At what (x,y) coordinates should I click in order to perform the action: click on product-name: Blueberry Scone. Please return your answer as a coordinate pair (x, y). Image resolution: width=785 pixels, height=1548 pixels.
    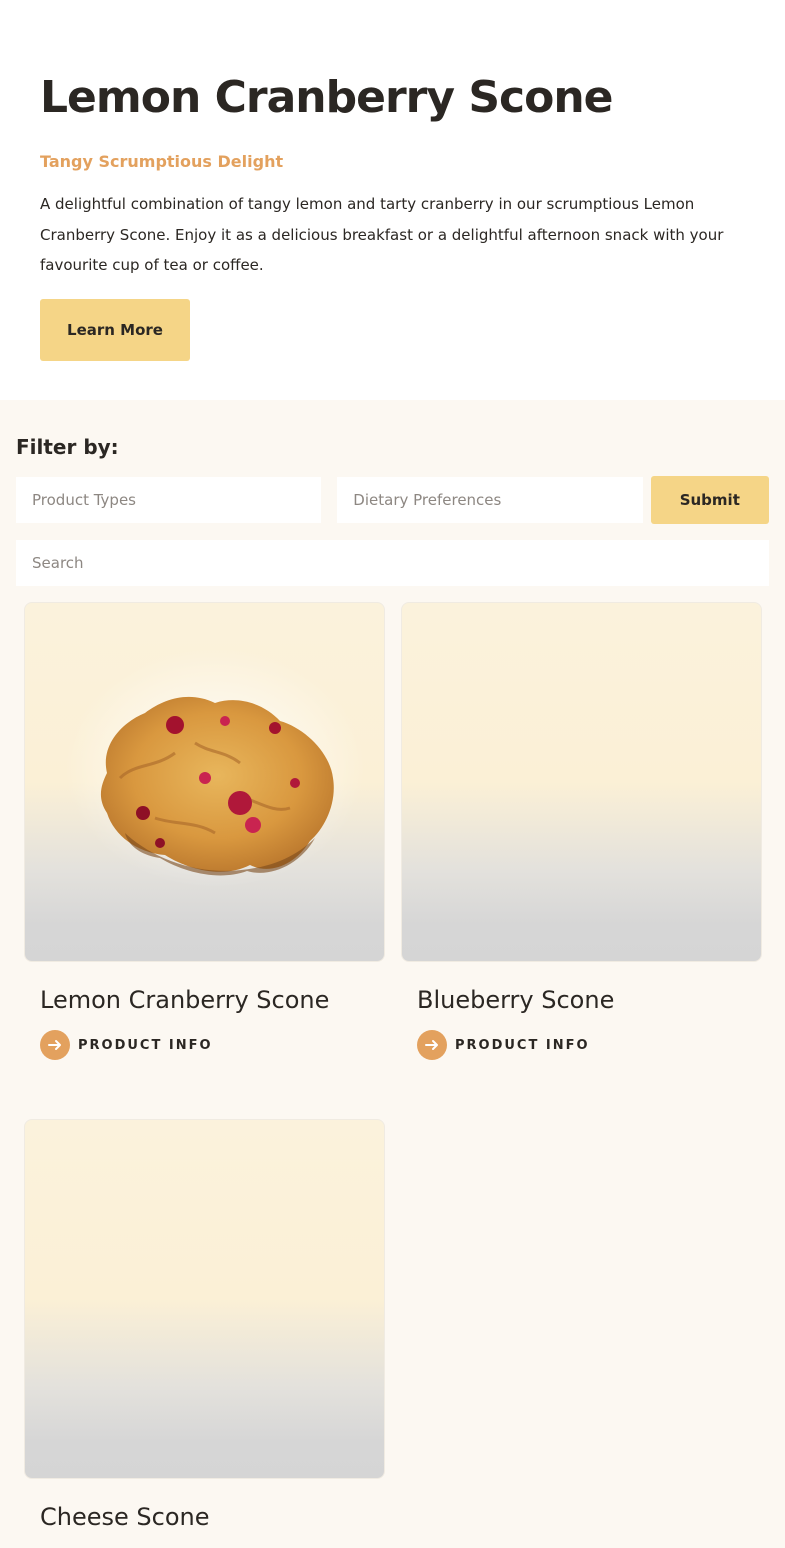
    Looking at the image, I should click on (581, 1000).